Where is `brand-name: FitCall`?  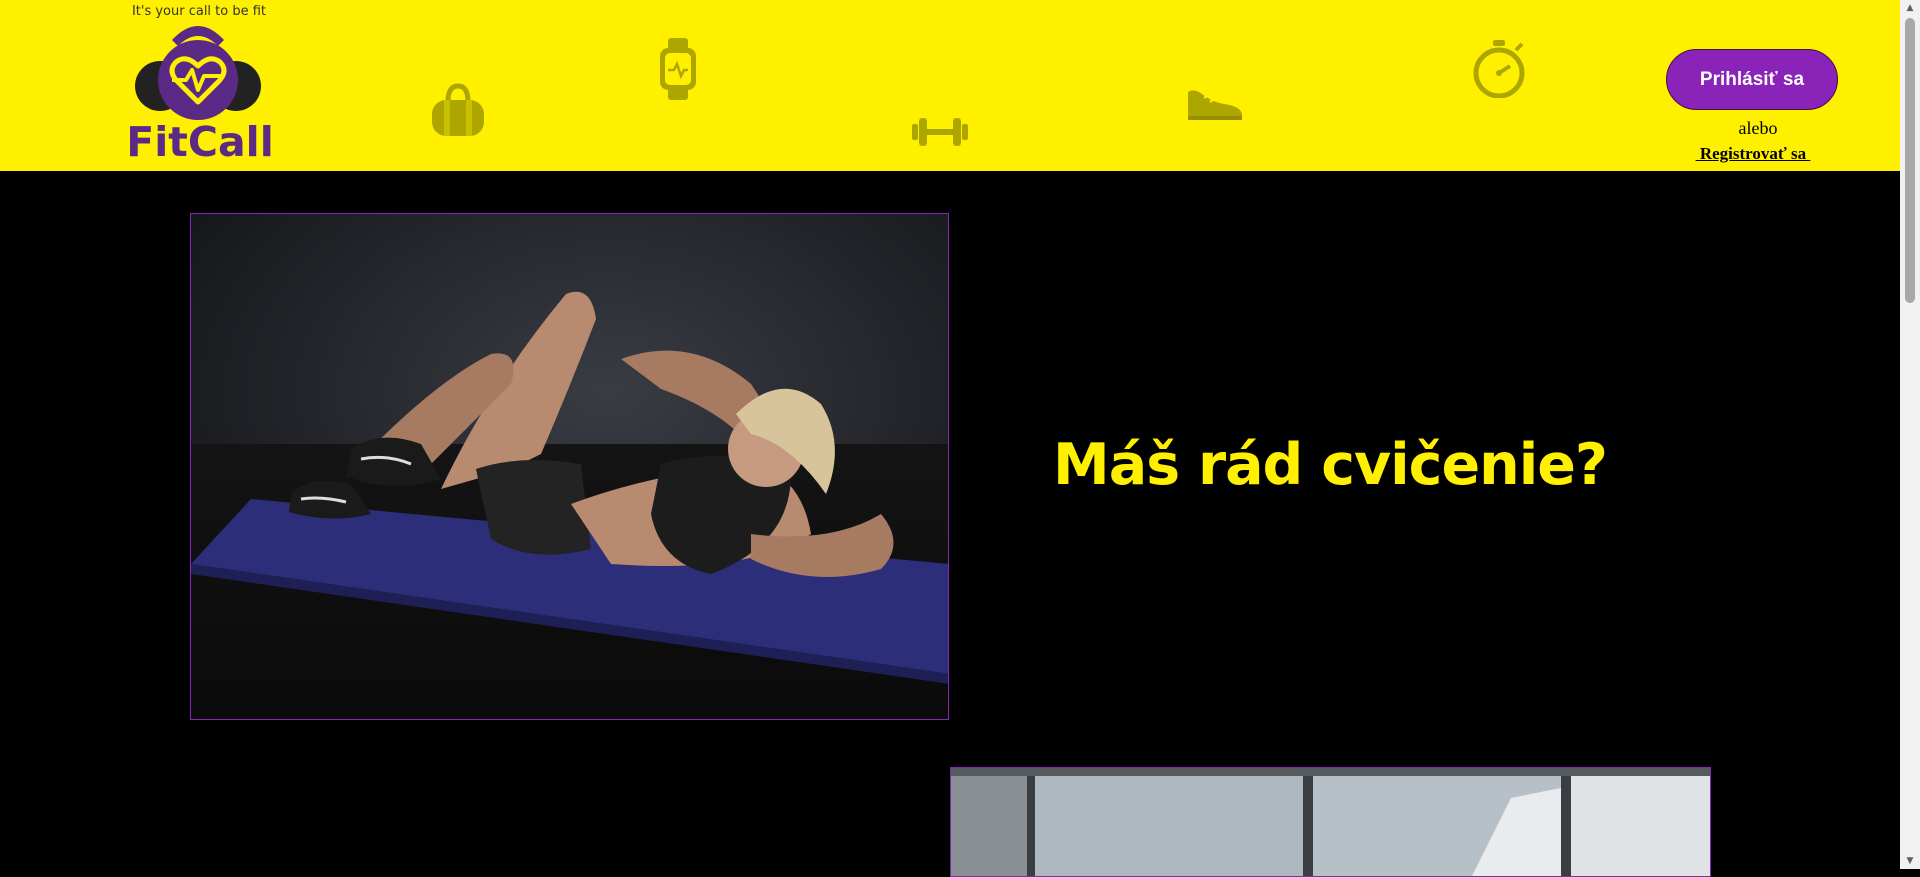
brand-name: FitCall is located at coordinates (200, 142).